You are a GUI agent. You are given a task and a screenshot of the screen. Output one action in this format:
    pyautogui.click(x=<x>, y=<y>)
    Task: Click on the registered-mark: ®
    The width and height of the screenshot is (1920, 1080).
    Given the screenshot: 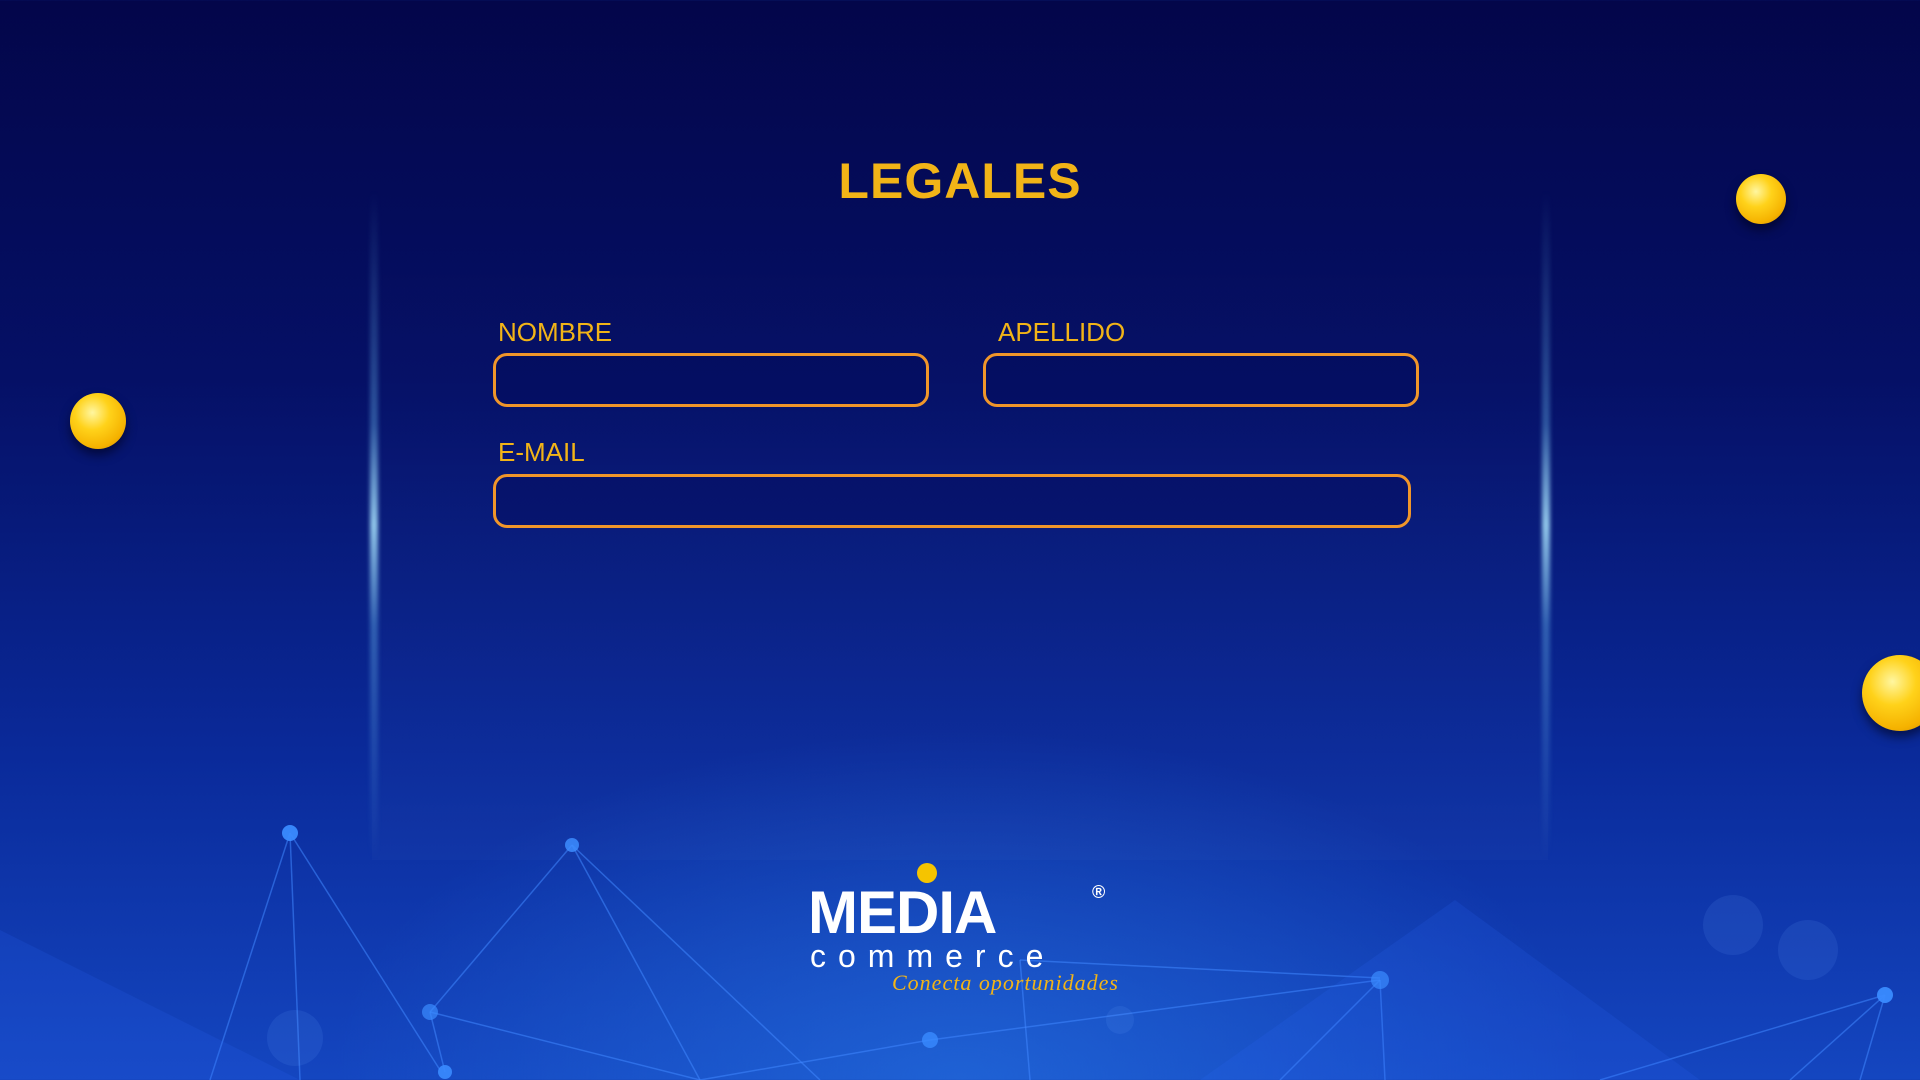 What is the action you would take?
    pyautogui.click(x=1099, y=892)
    